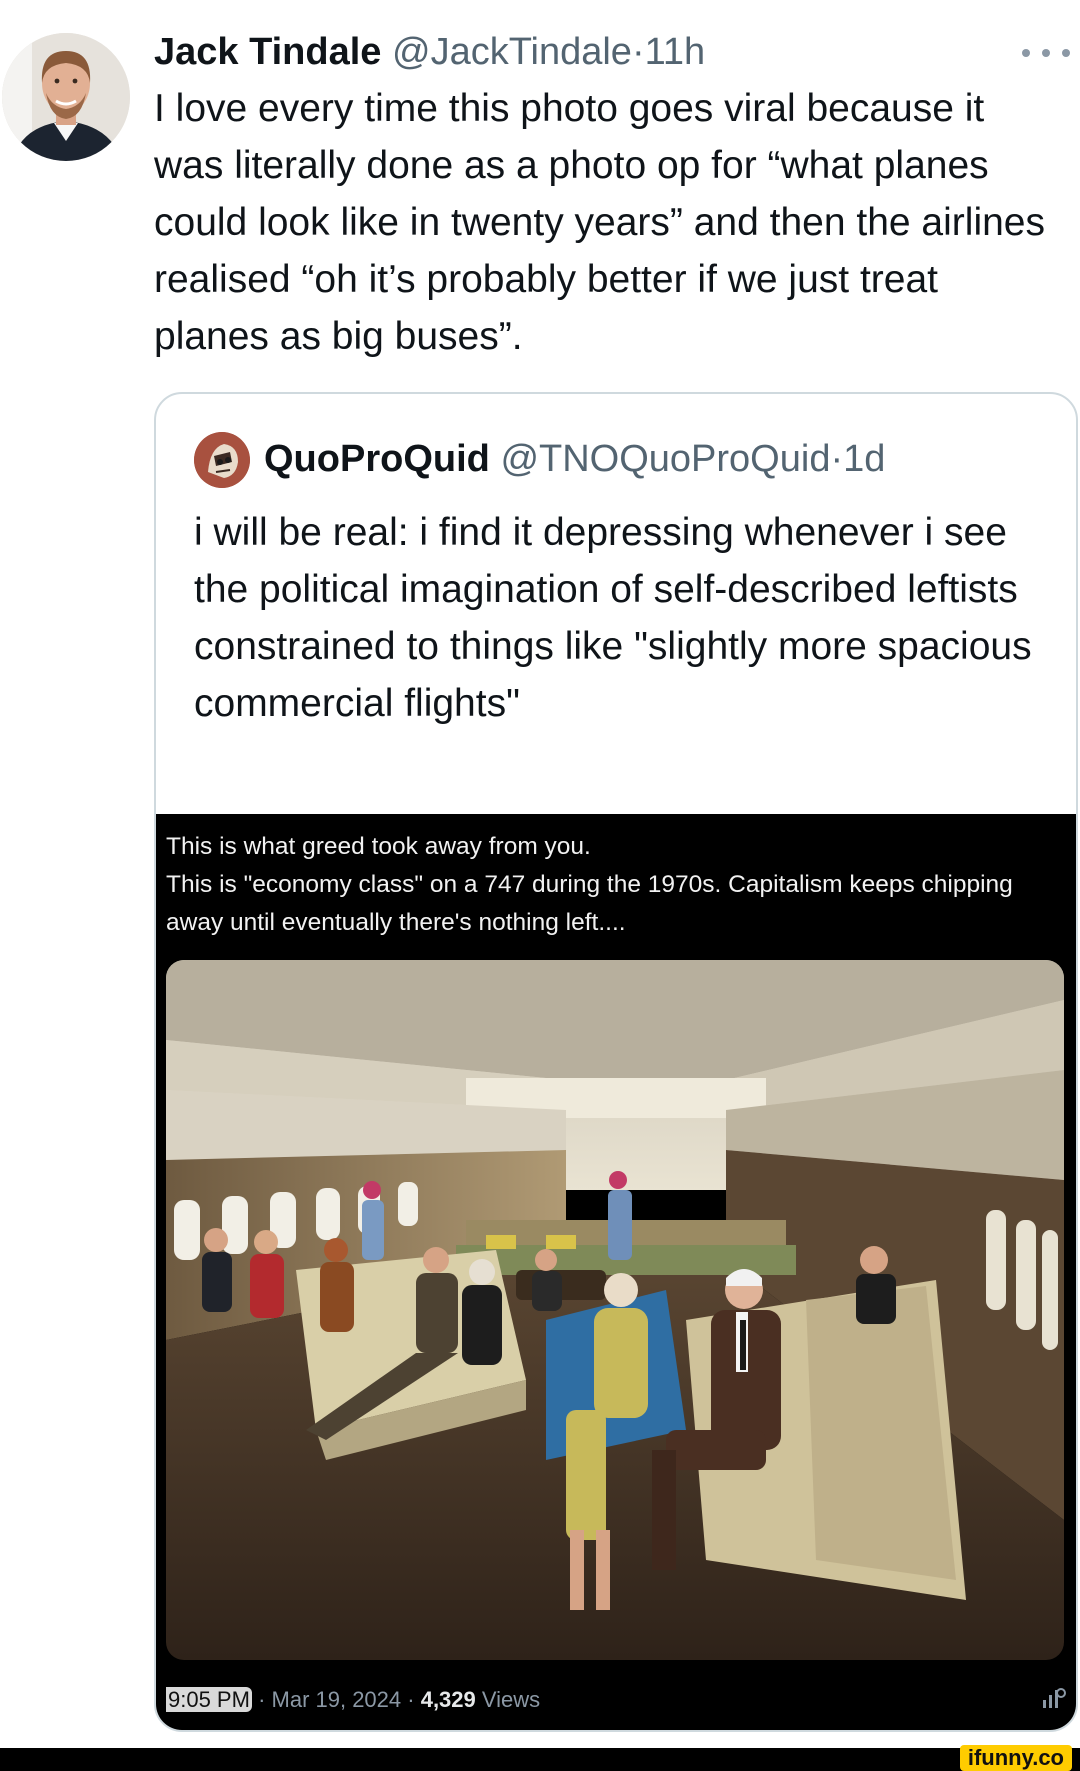  Describe the element at coordinates (1015, 1758) in the screenshot. I see `ifunny-watermark-logo: ifunny.co` at that location.